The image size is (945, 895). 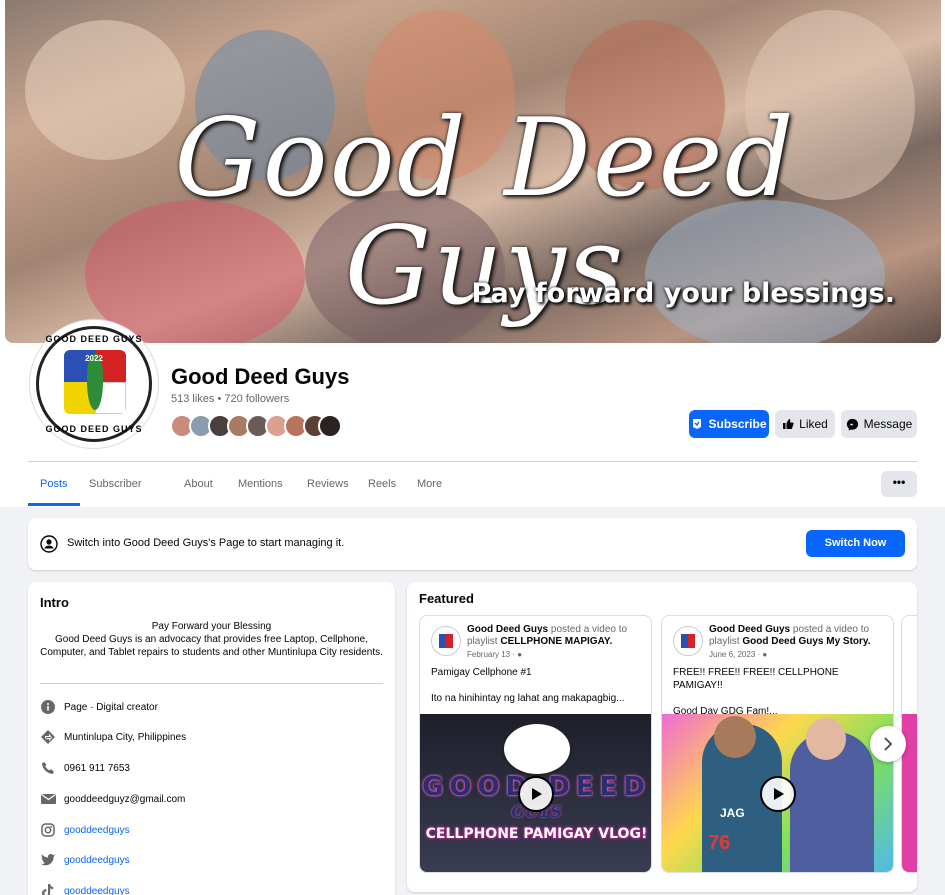 I want to click on info-text: Muntinlupa City, Philippines, so click(x=125, y=737).